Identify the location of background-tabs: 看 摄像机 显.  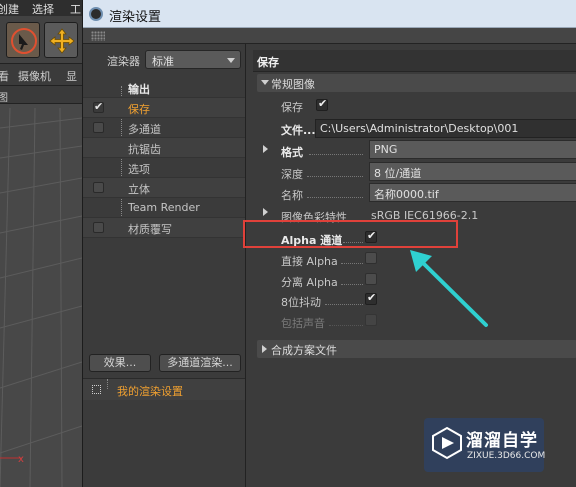
(41, 75).